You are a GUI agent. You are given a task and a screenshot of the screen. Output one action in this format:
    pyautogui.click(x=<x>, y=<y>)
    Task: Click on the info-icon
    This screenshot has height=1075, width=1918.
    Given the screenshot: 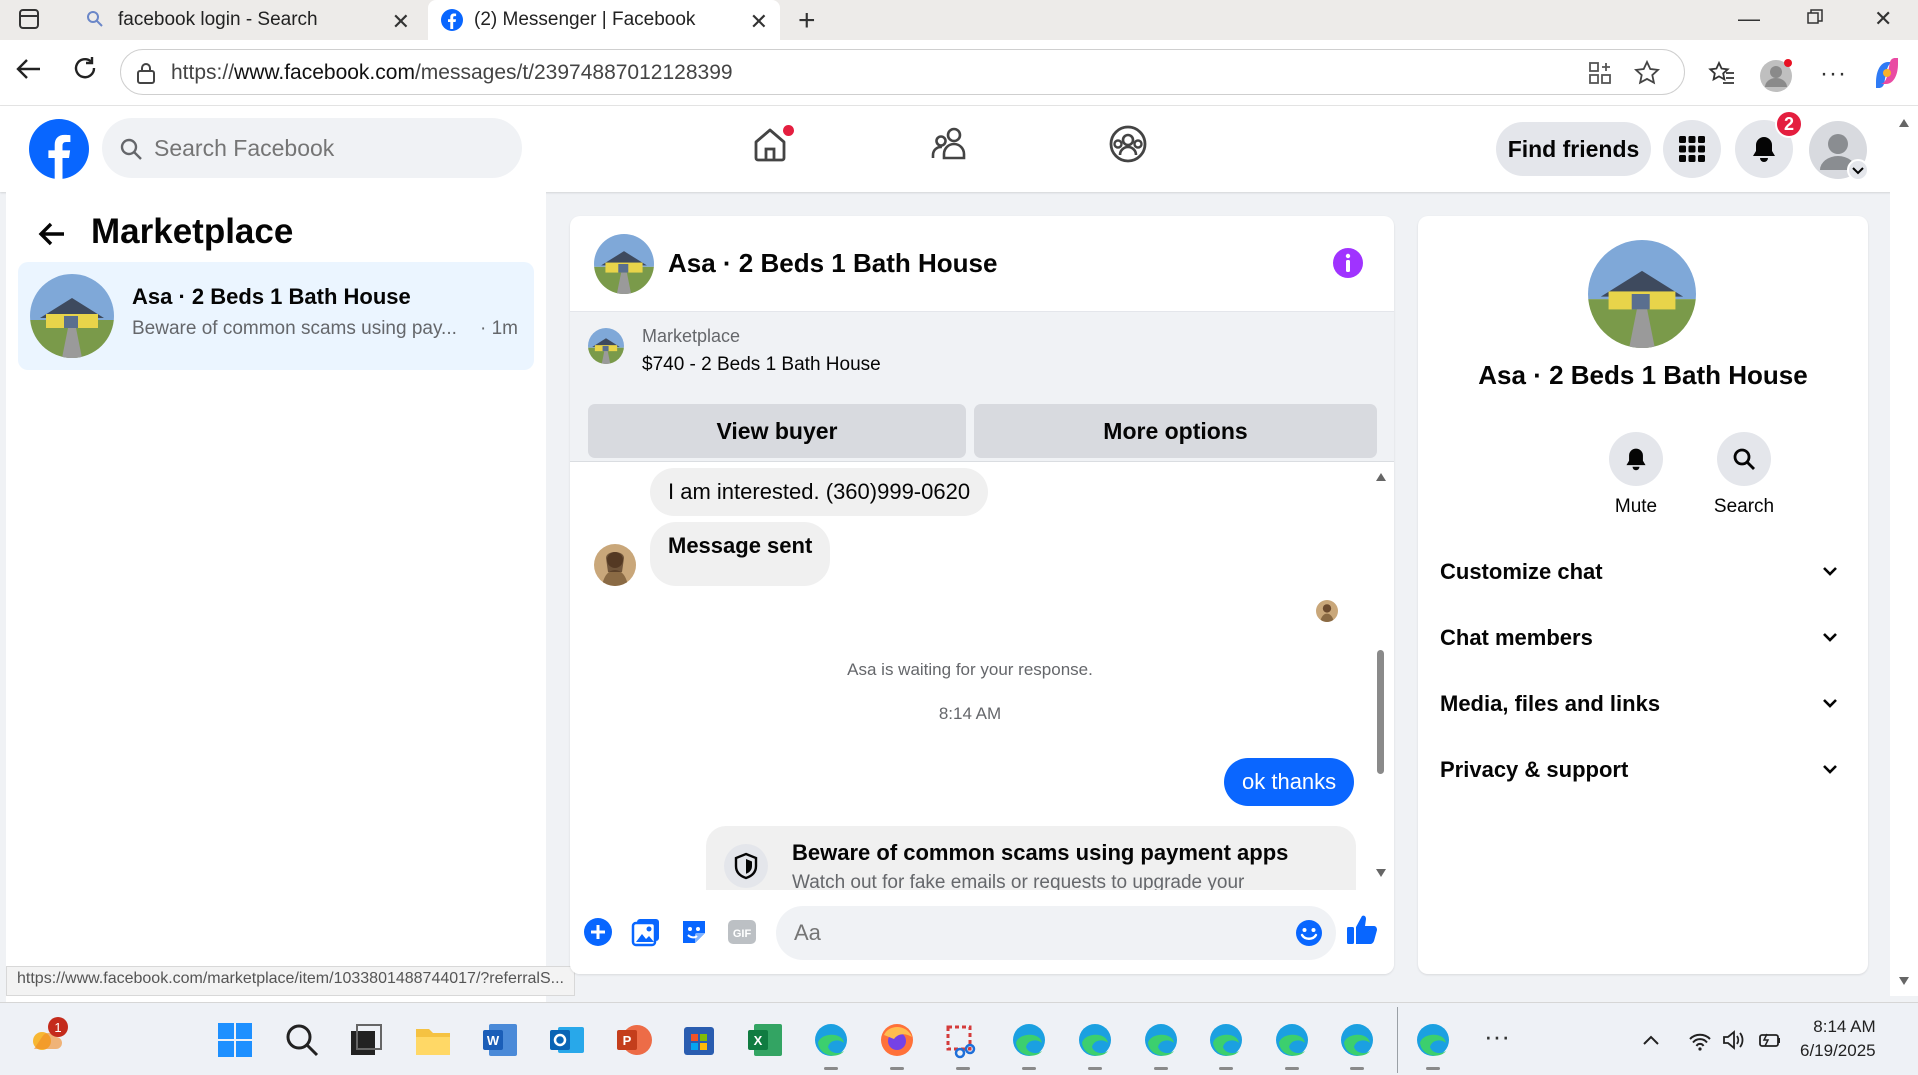 What is the action you would take?
    pyautogui.click(x=1348, y=263)
    